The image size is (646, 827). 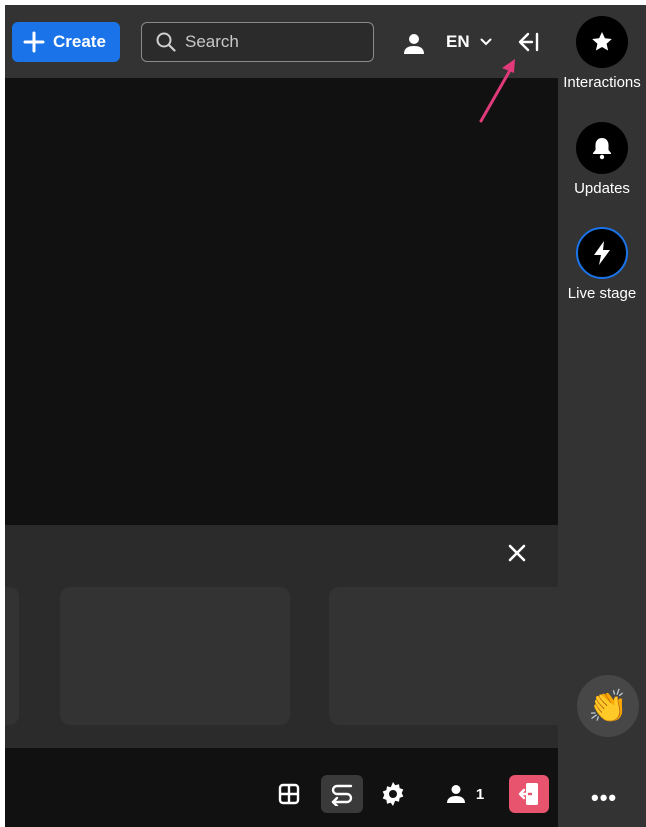 I want to click on user-icon, so click(x=414, y=44).